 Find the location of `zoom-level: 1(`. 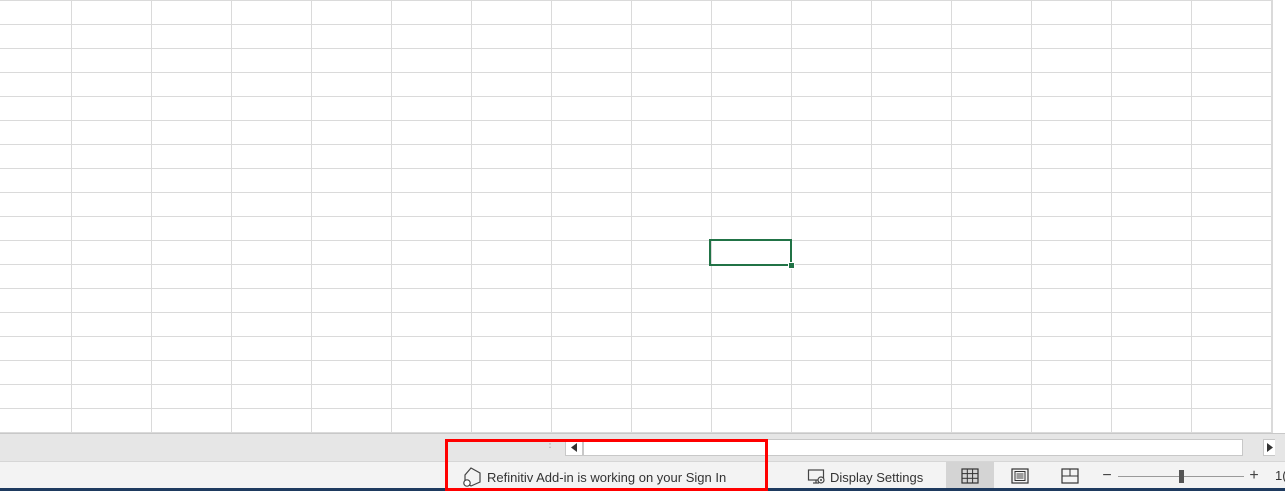

zoom-level: 1( is located at coordinates (1280, 475).